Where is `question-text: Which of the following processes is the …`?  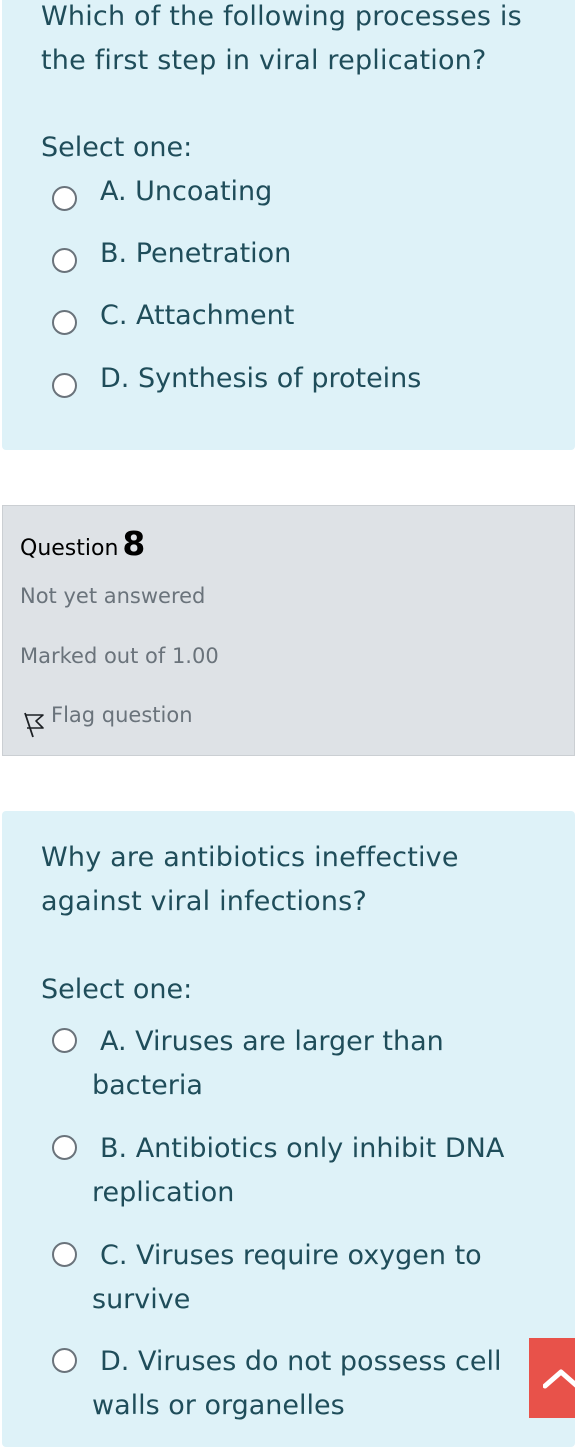
question-text: Which of the following processes is the … is located at coordinates (281, 38).